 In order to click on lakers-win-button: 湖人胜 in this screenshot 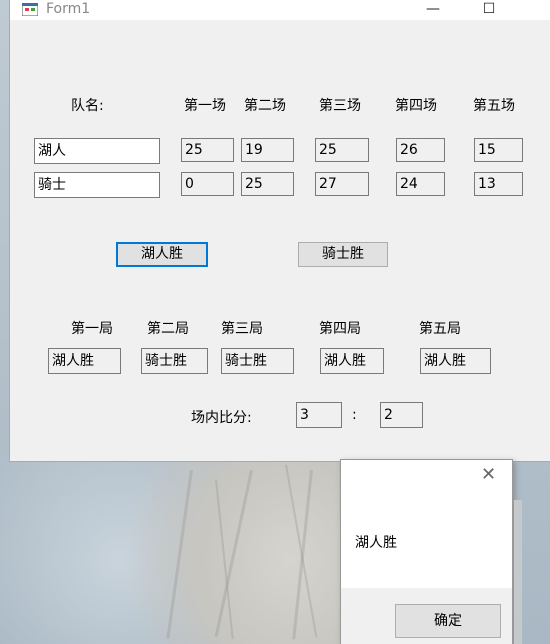, I will do `click(162, 254)`.